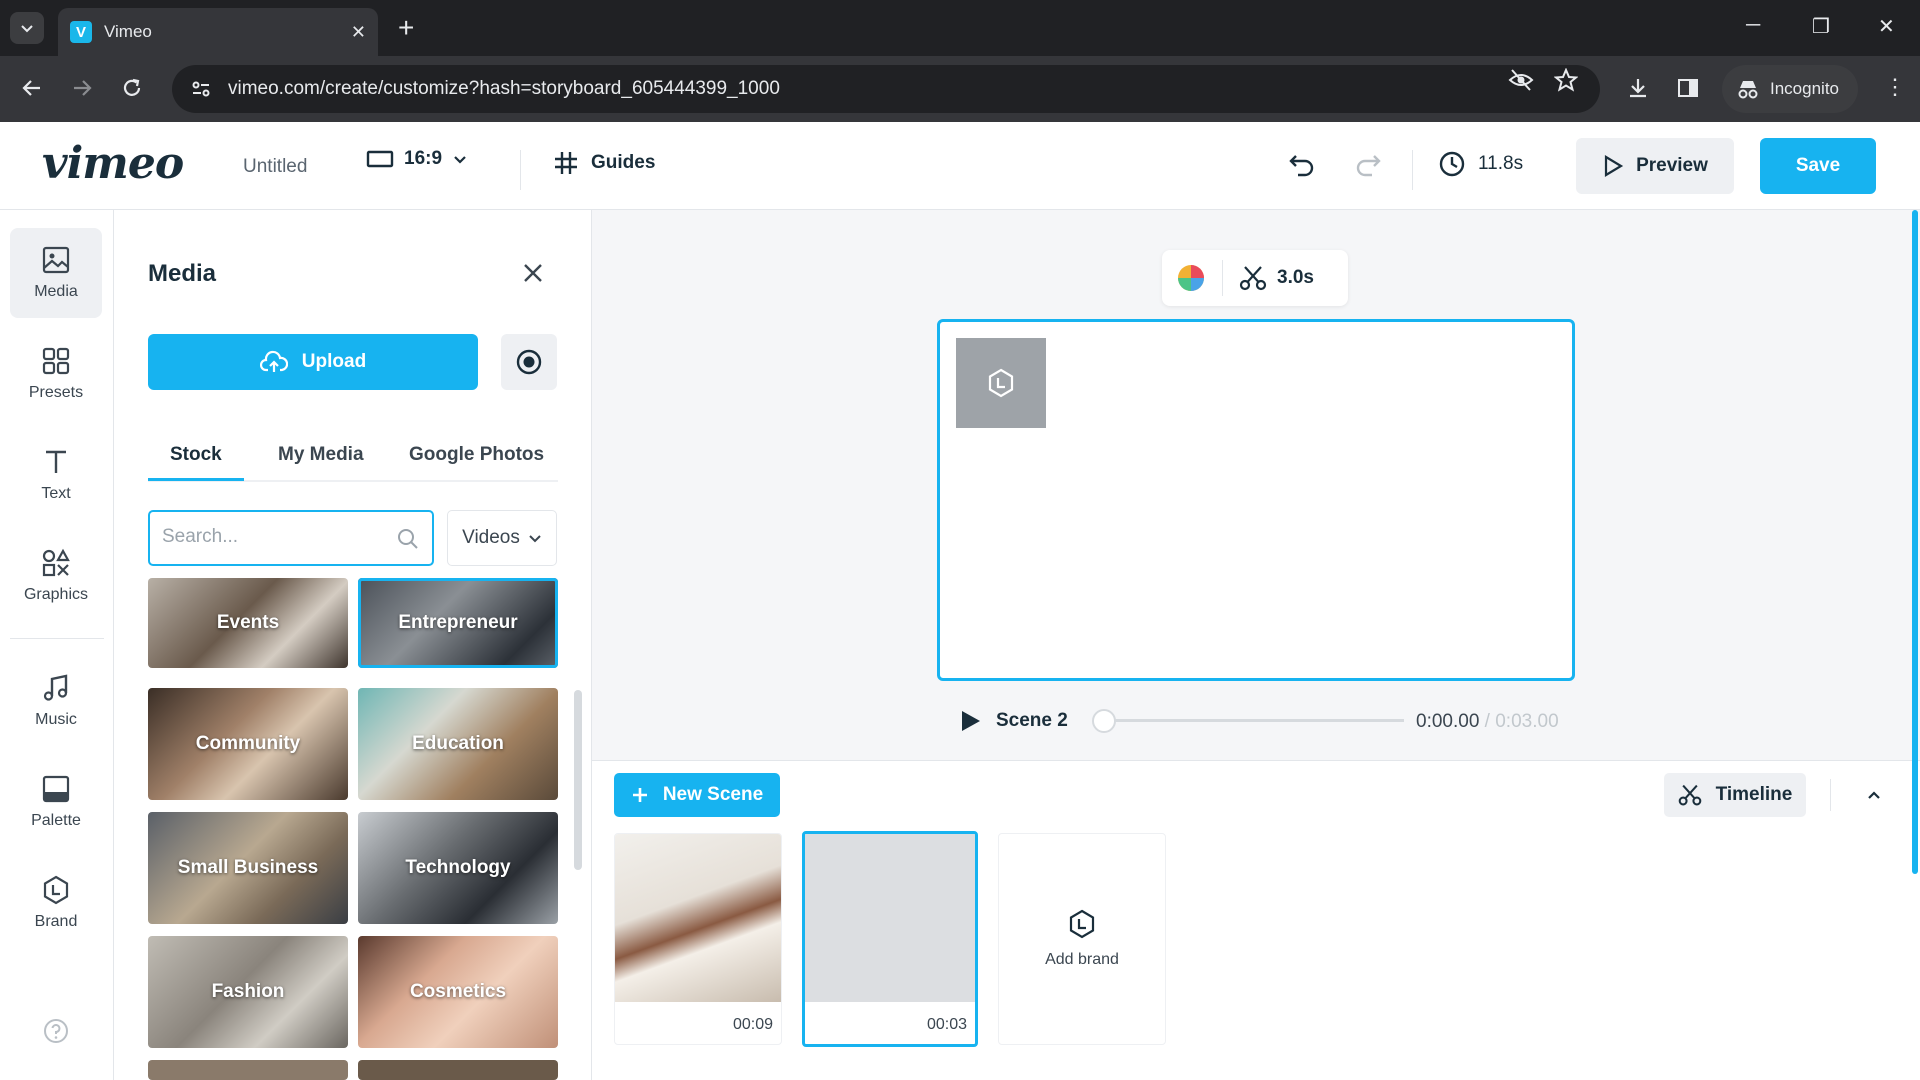  I want to click on new-scene-button: New Scene, so click(697, 795).